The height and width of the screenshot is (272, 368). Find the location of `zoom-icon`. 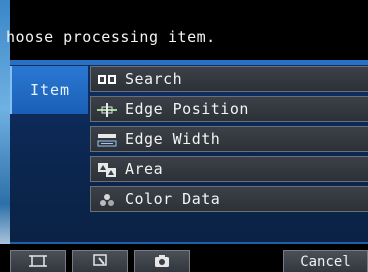

zoom-icon is located at coordinates (100, 261).